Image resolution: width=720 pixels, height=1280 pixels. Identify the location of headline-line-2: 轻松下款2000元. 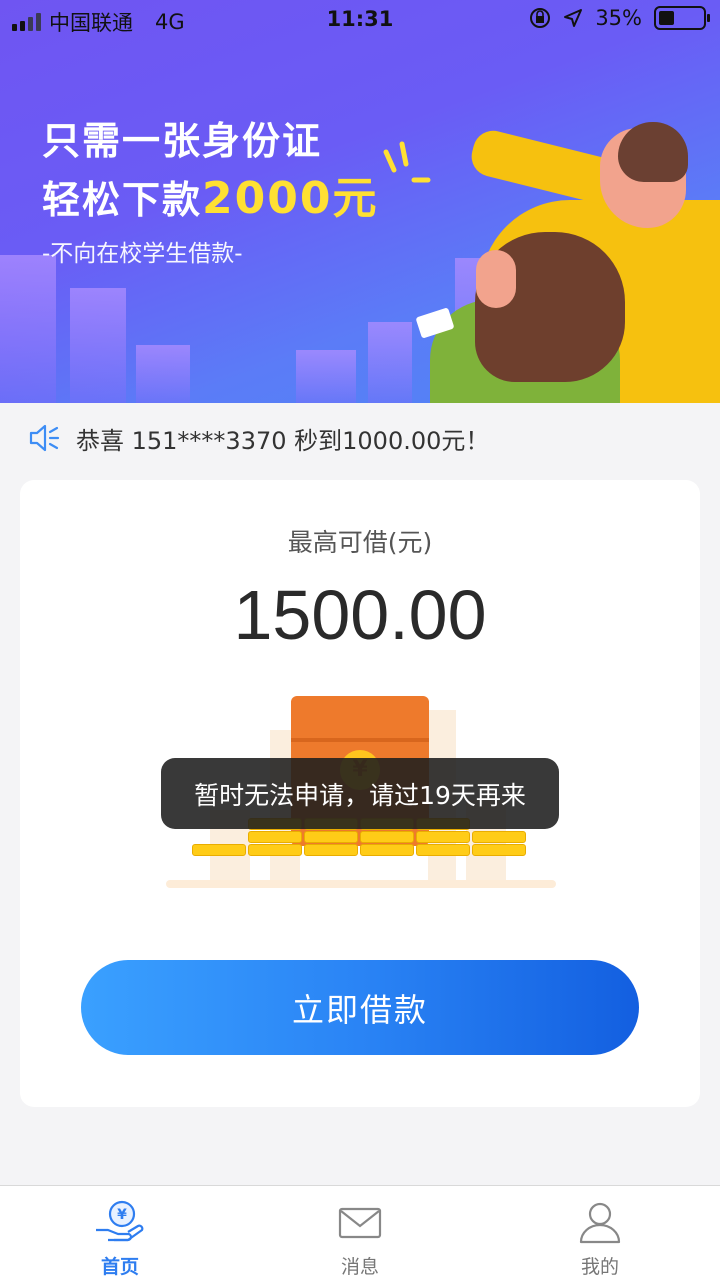
(210, 199).